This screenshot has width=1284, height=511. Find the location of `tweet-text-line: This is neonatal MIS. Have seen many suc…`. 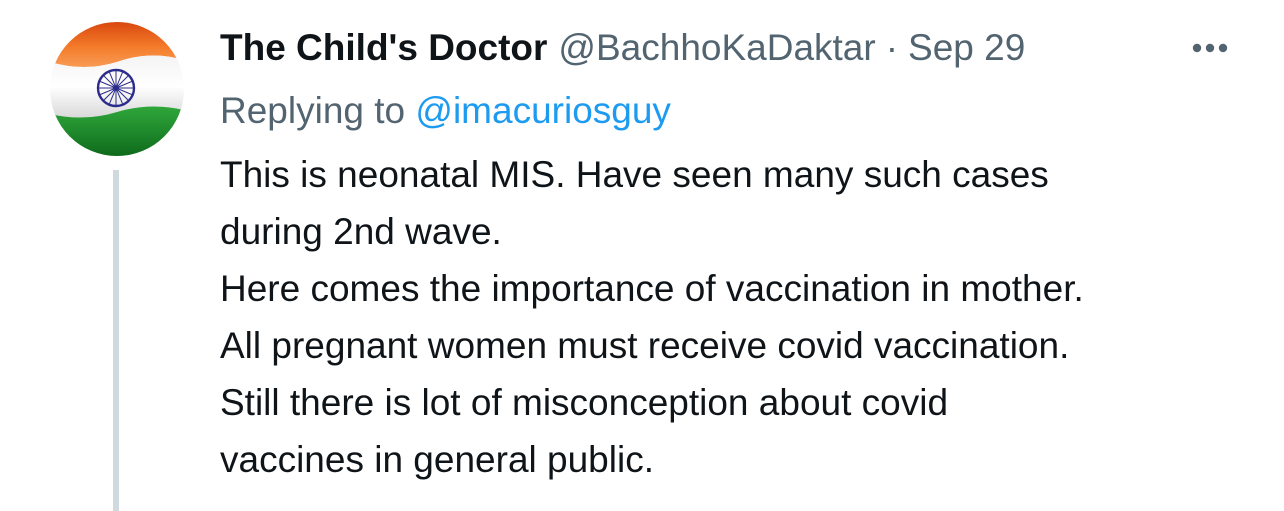

tweet-text-line: This is neonatal MIS. Have seen many suc… is located at coordinates (634, 174).